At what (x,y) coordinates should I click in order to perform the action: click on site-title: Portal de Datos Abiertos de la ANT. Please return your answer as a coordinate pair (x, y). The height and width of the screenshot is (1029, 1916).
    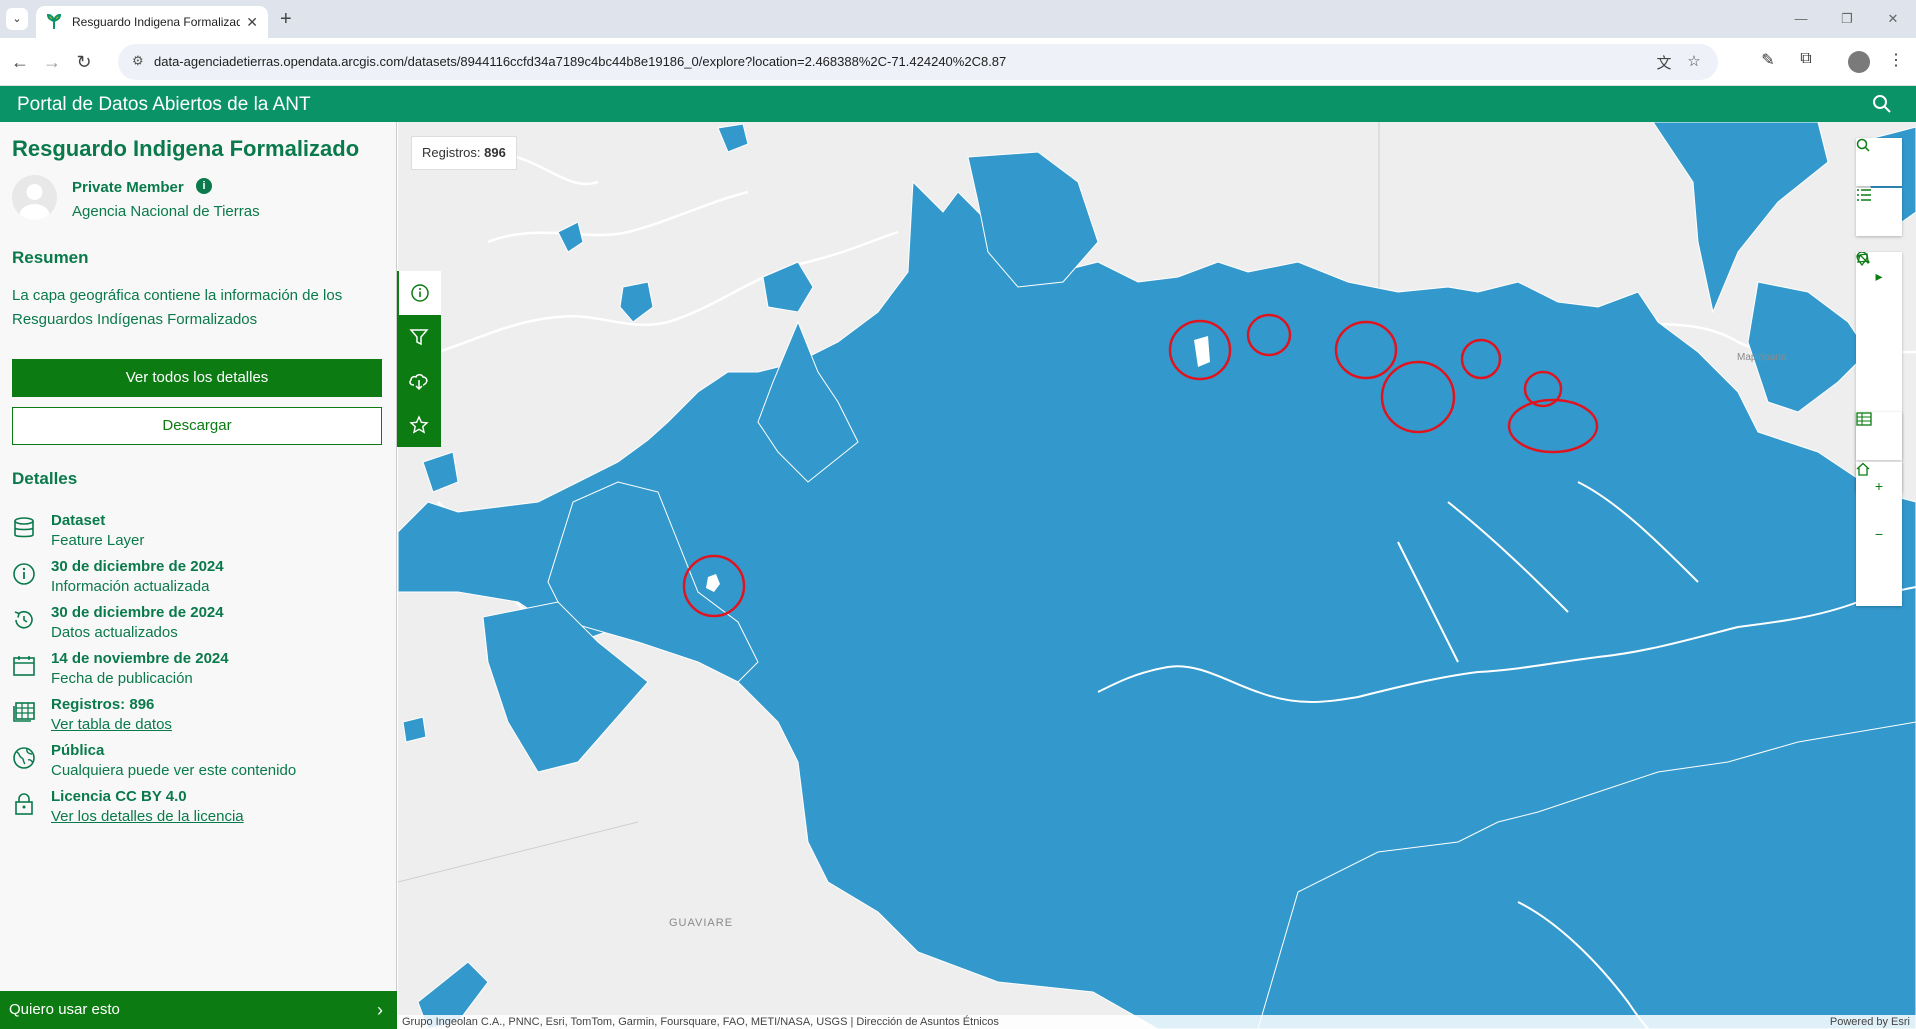
    Looking at the image, I should click on (164, 105).